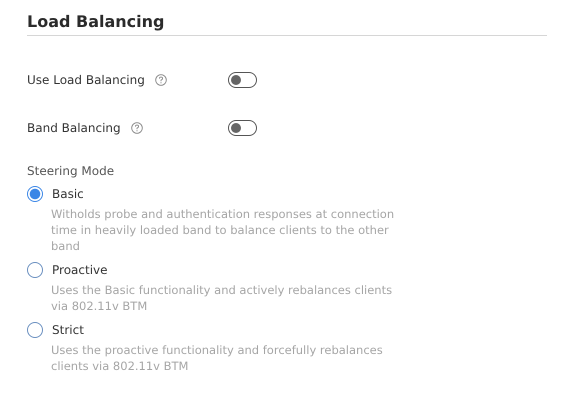 The image size is (574, 402). What do you see at coordinates (95, 21) in the screenshot?
I see `section-title: Load Balancing` at bounding box center [95, 21].